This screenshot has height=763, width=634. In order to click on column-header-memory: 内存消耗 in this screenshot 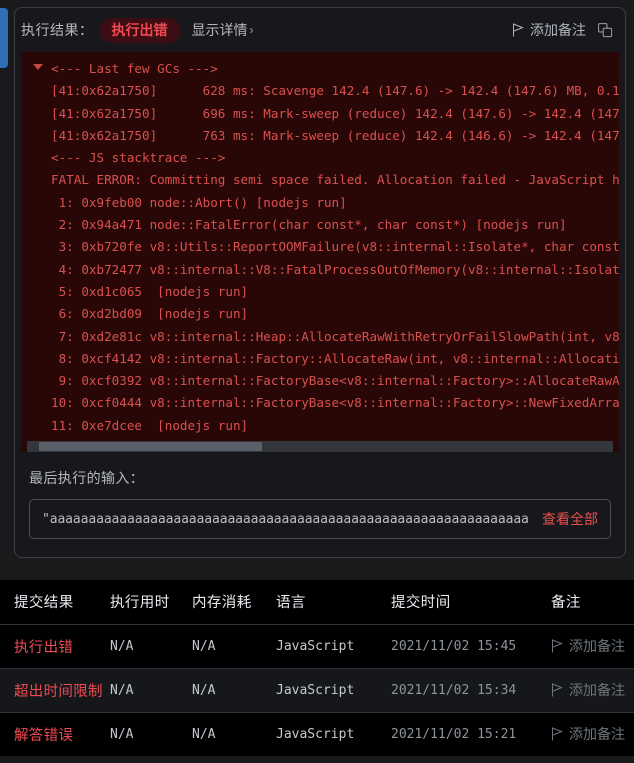, I will do `click(222, 603)`.